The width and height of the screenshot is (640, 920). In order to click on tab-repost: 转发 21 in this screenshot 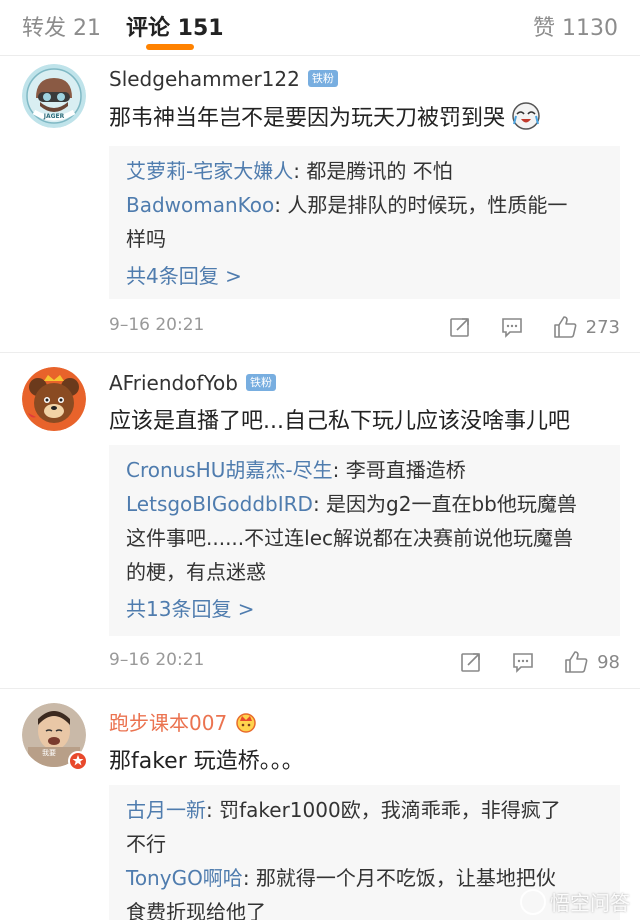, I will do `click(61, 26)`.